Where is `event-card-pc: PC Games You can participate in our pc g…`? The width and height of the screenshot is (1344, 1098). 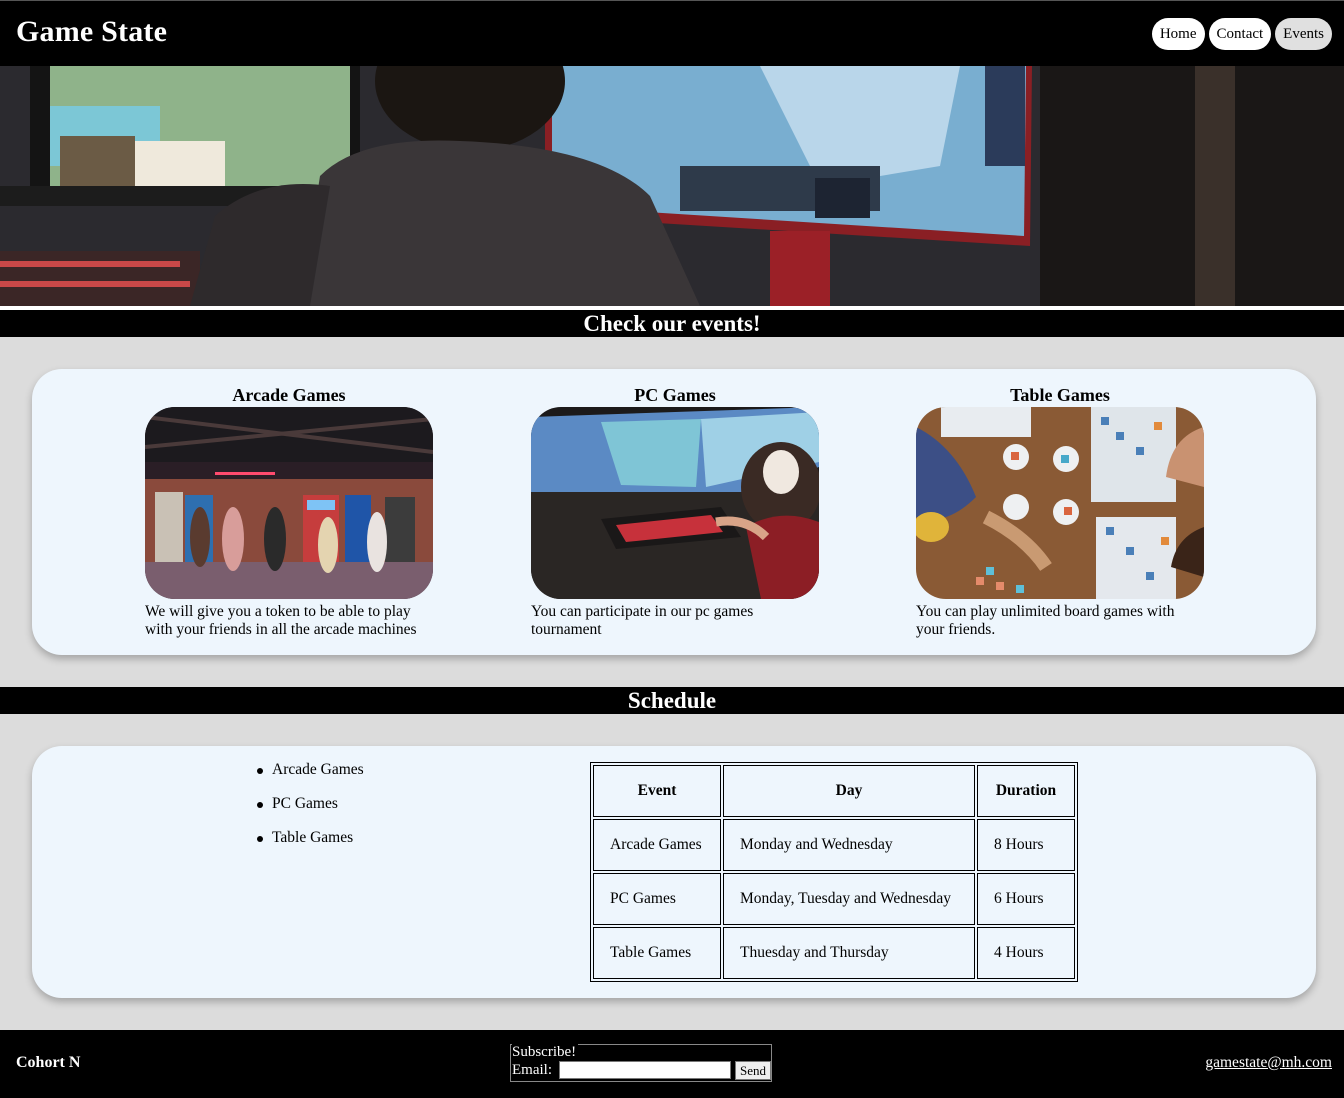
event-card-pc: PC Games You can participate in our pc g… is located at coordinates (675, 512).